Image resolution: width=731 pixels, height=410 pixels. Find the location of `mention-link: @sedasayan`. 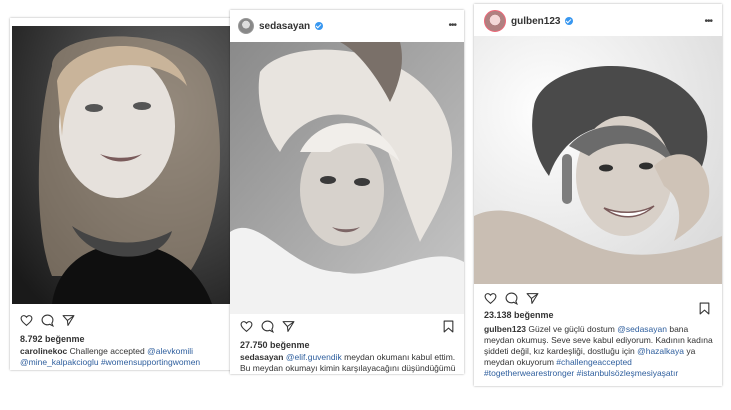

mention-link: @sedasayan is located at coordinates (642, 329).